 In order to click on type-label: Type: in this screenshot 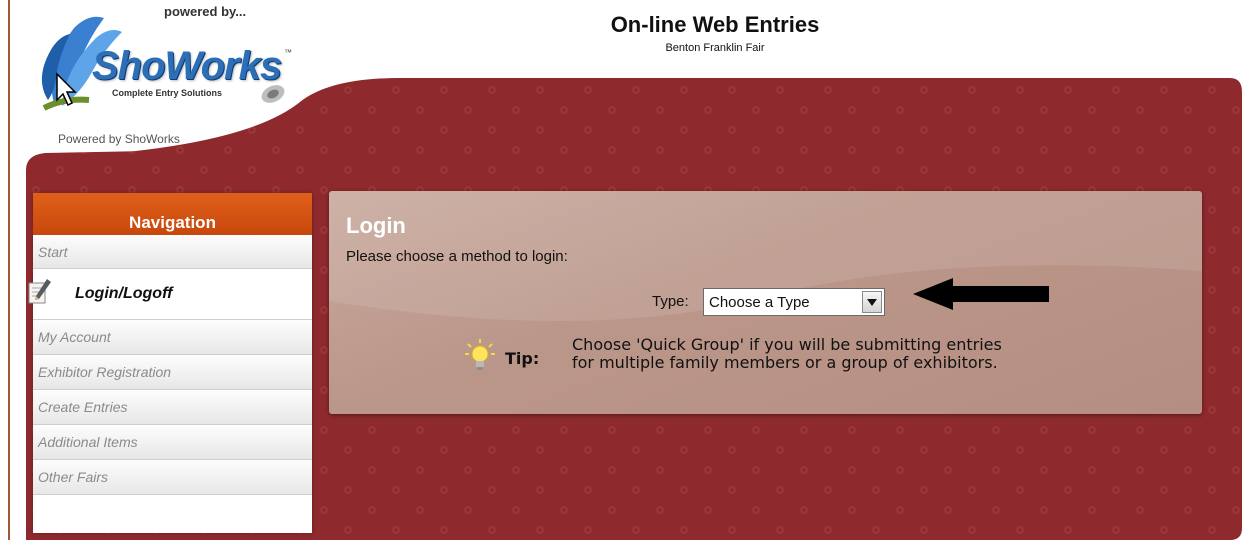, I will do `click(670, 301)`.